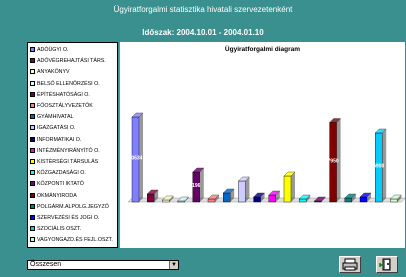 The width and height of the screenshot is (406, 277). Describe the element at coordinates (53, 72) in the screenshot. I see `legend-label: ANYAKÖNYV` at that location.